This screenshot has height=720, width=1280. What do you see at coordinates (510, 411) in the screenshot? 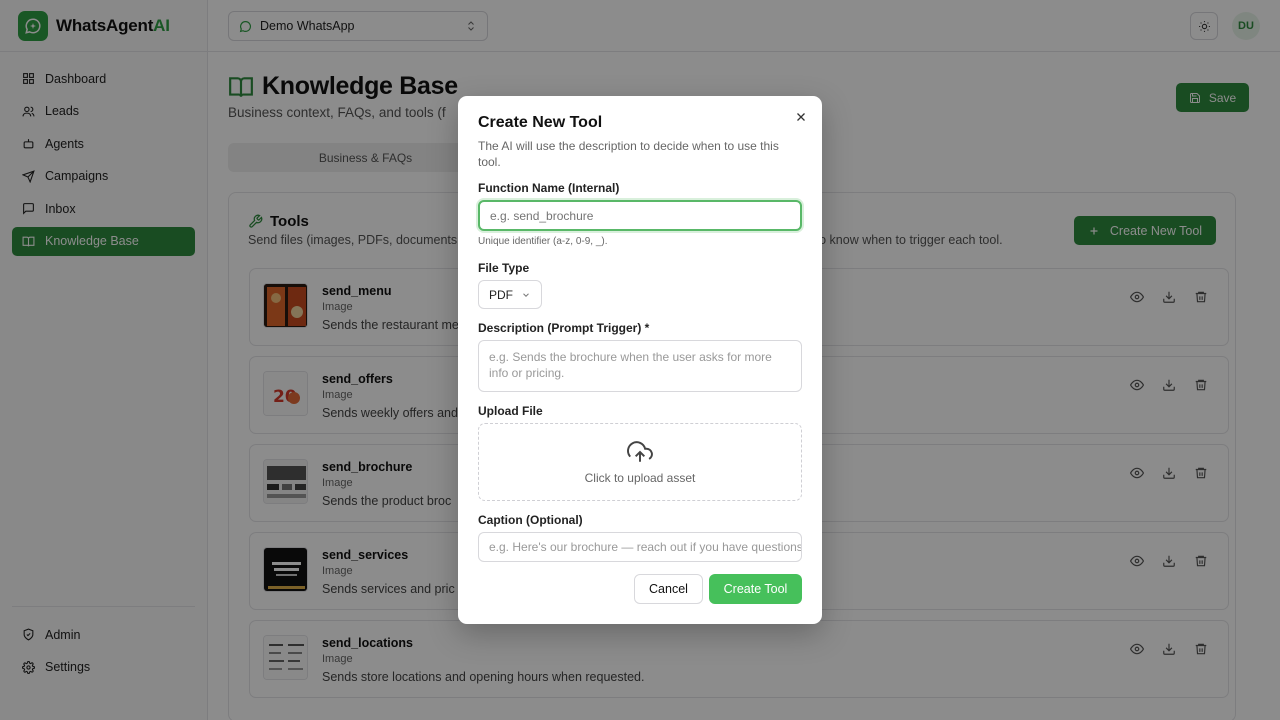
I see `upload-file-label: Upload File` at bounding box center [510, 411].